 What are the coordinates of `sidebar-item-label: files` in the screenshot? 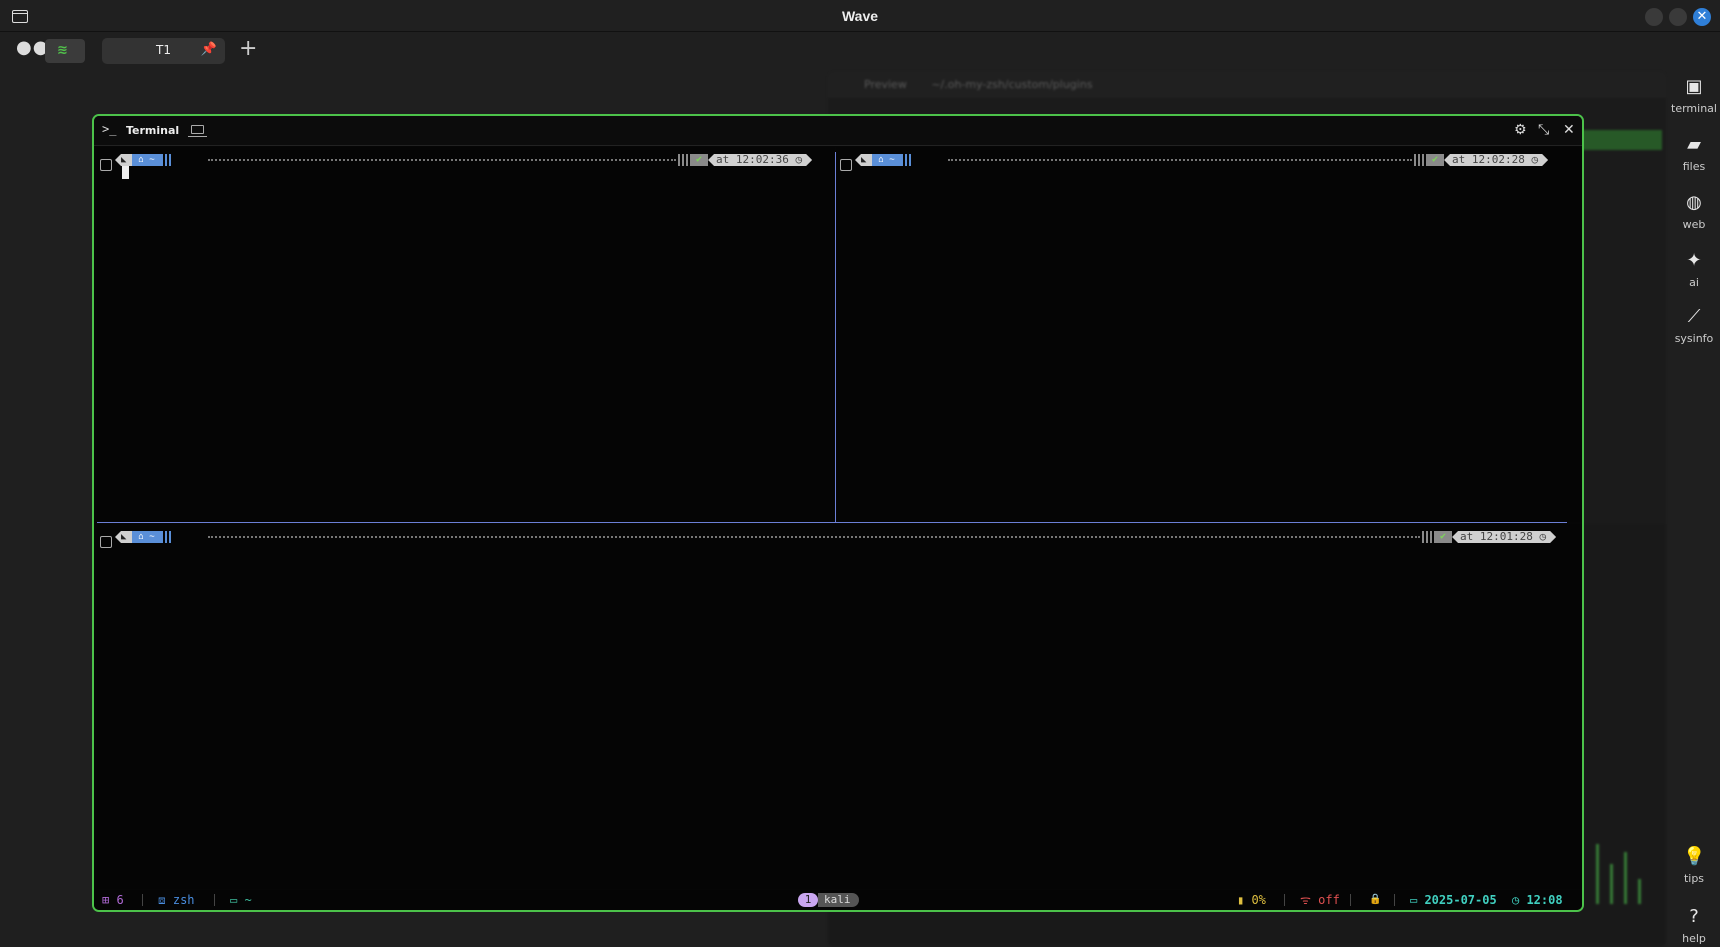 It's located at (1694, 166).